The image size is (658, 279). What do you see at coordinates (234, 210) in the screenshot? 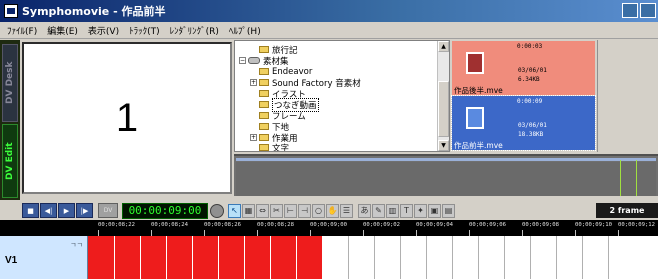
I see `arrow-icon: ↖` at bounding box center [234, 210].